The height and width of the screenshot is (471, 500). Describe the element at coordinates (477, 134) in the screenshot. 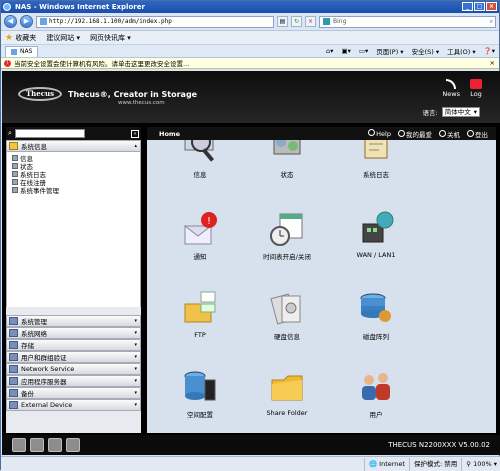

I see `logout-link: 登出` at that location.